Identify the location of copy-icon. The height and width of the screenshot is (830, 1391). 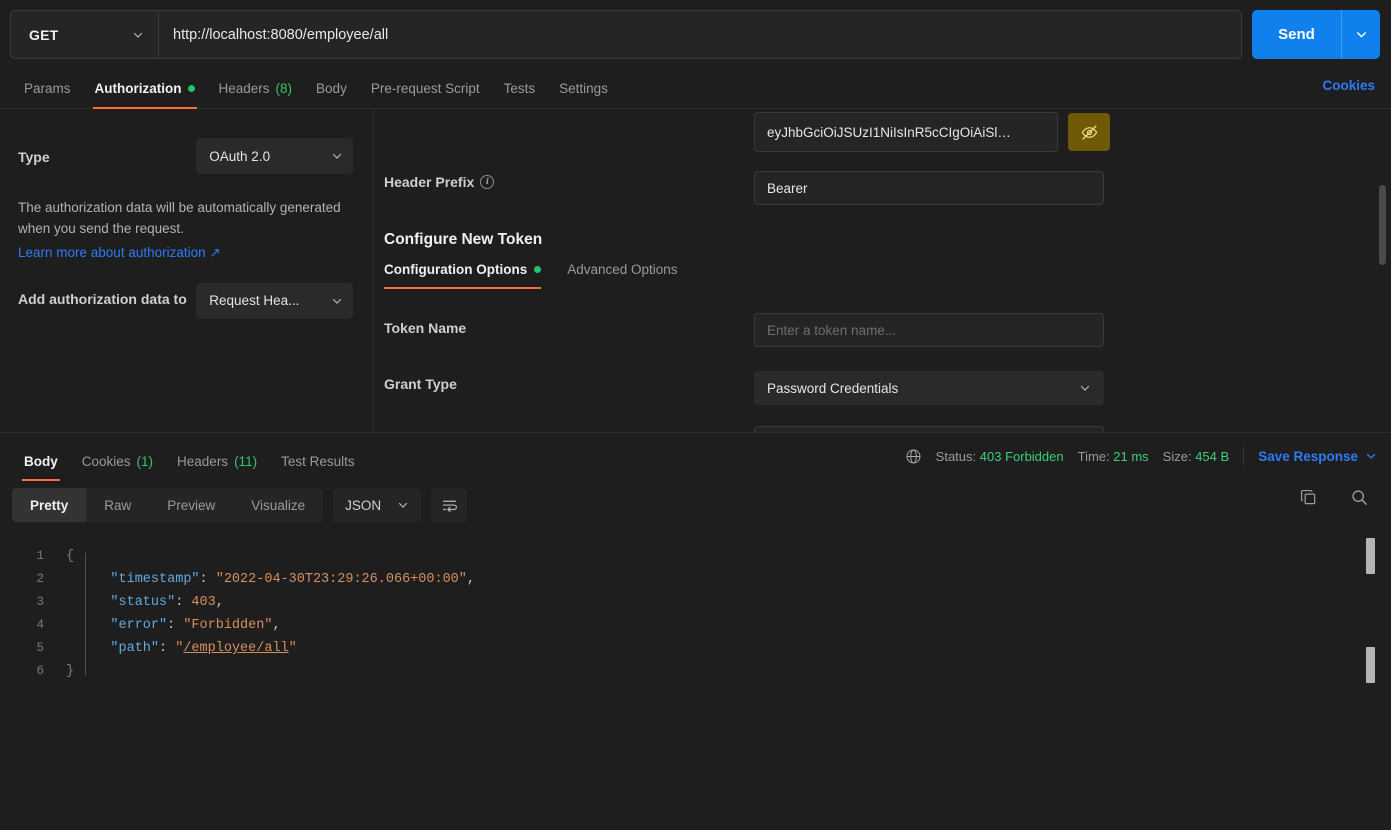
(1308, 497).